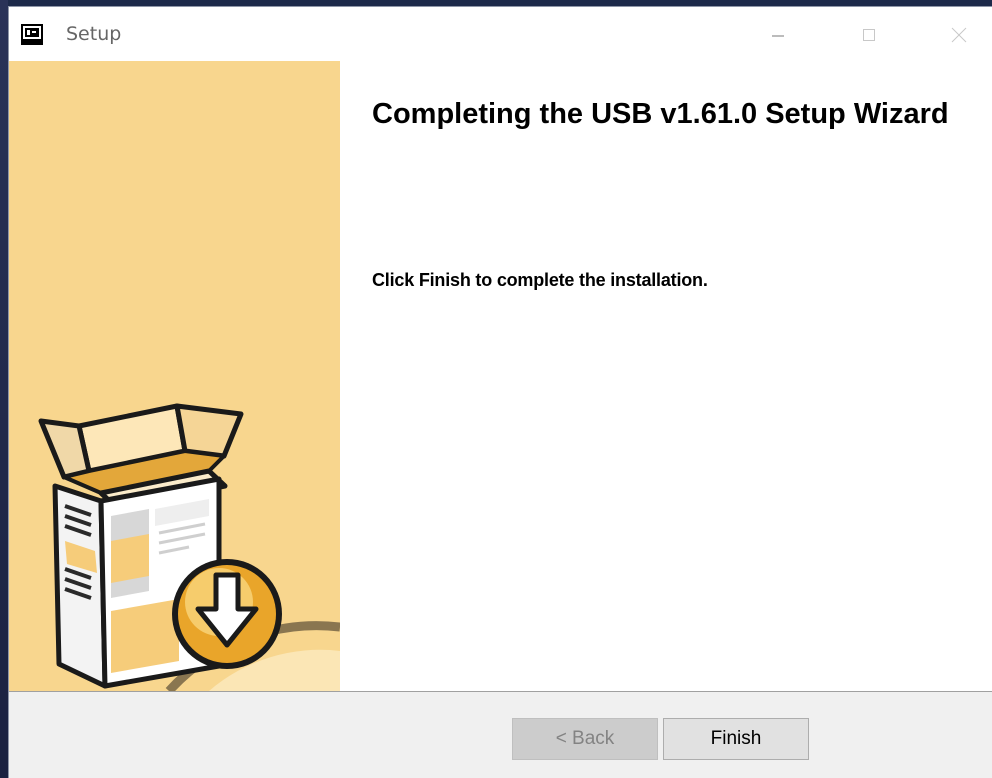 This screenshot has width=992, height=778. I want to click on installer-box-icon, so click(189, 547).